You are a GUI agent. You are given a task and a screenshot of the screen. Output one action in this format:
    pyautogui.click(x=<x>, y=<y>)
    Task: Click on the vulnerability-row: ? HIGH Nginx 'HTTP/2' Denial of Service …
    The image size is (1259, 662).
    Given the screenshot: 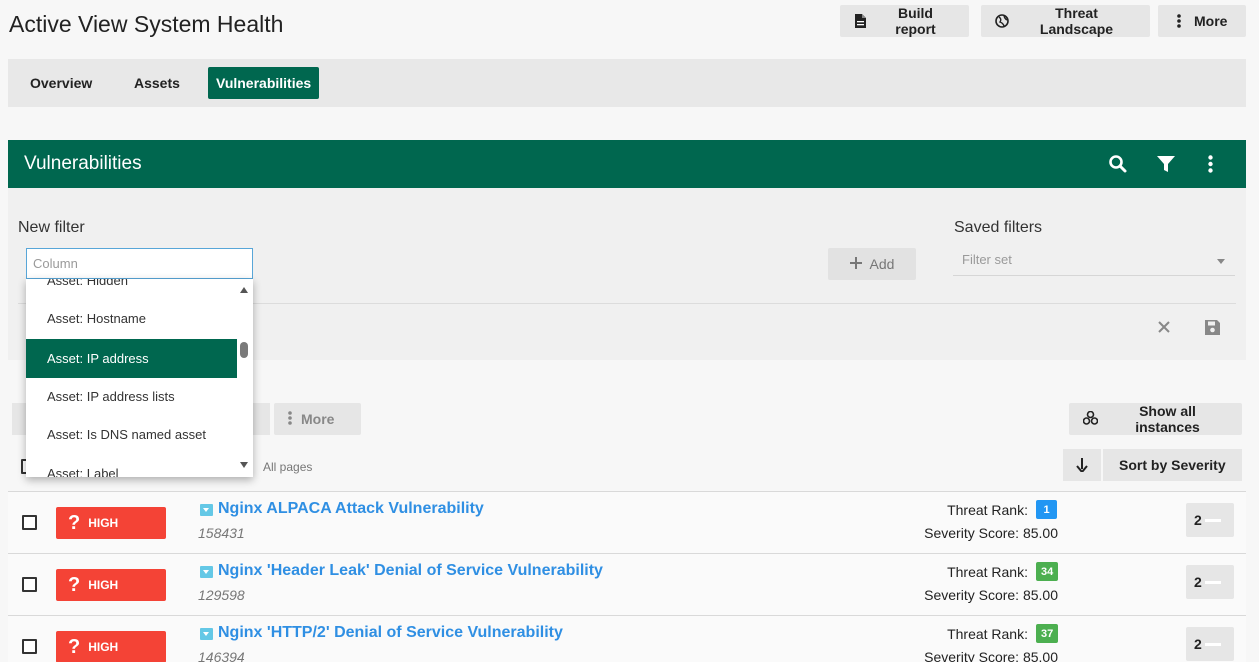 What is the action you would take?
    pyautogui.click(x=627, y=638)
    